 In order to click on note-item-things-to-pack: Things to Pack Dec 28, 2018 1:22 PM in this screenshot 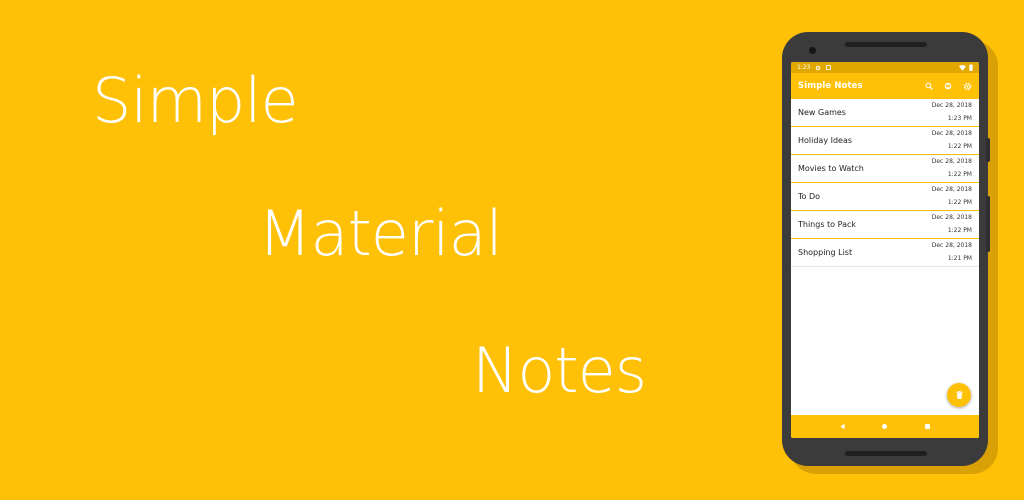, I will do `click(885, 225)`.